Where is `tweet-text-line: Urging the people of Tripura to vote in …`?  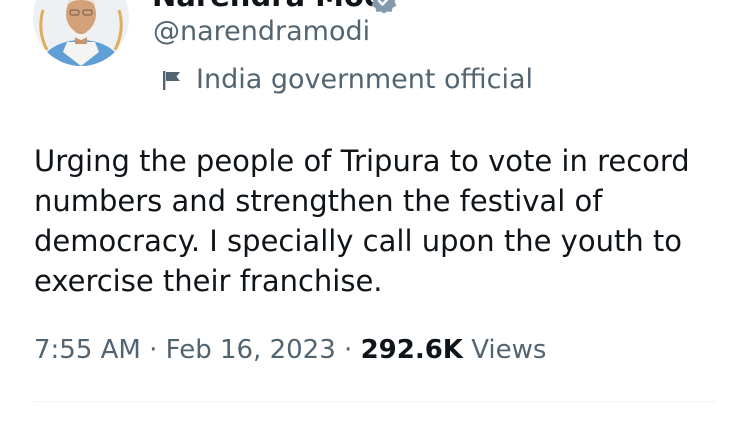 tweet-text-line: Urging the people of Tripura to vote in … is located at coordinates (362, 161).